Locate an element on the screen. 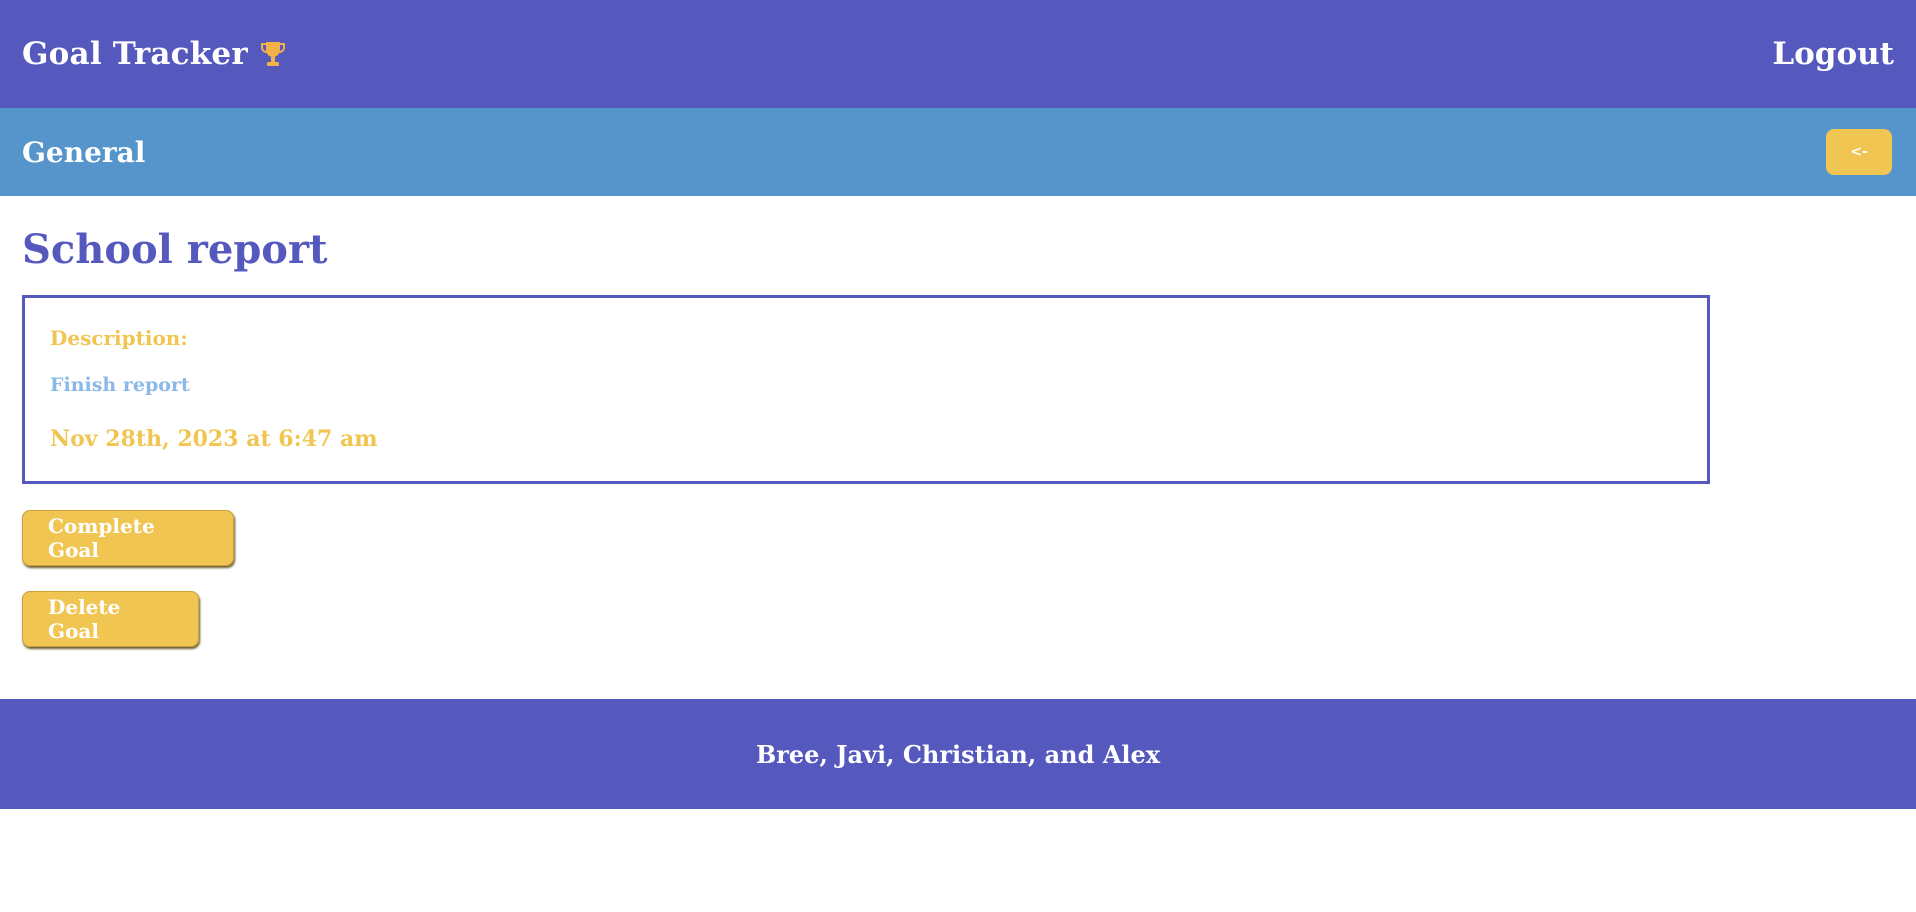  app-title: Goal Tracker is located at coordinates (135, 54).